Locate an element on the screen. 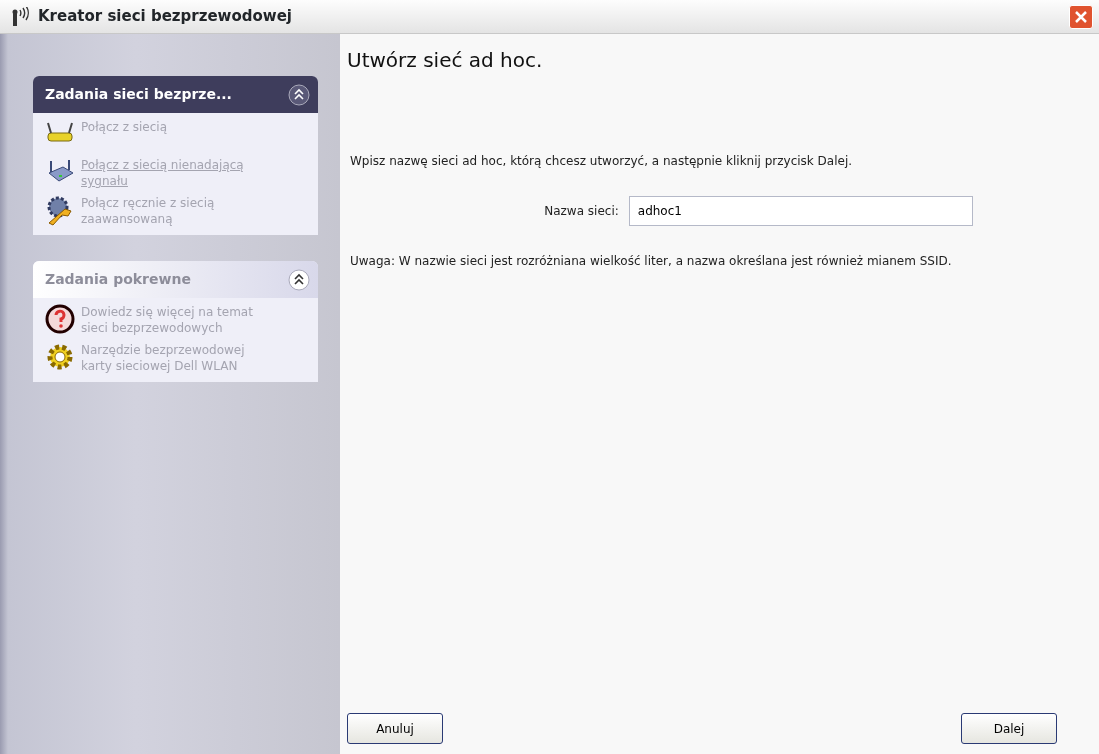  instruction-text: Wpisz nazwę sieci ad hoc, którą chcesz utworzyć, a następnie kliknij przycisk Dalej. is located at coordinates (602, 161).